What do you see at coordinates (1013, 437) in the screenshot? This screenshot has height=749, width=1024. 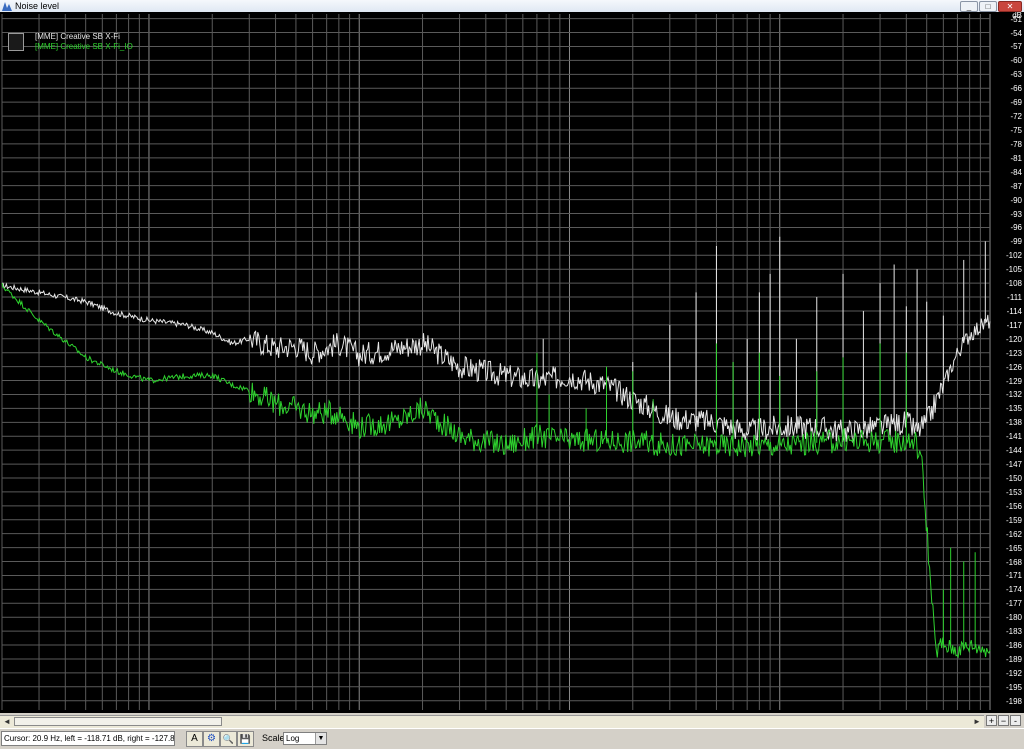 I see `y-tick-label: -141` at bounding box center [1013, 437].